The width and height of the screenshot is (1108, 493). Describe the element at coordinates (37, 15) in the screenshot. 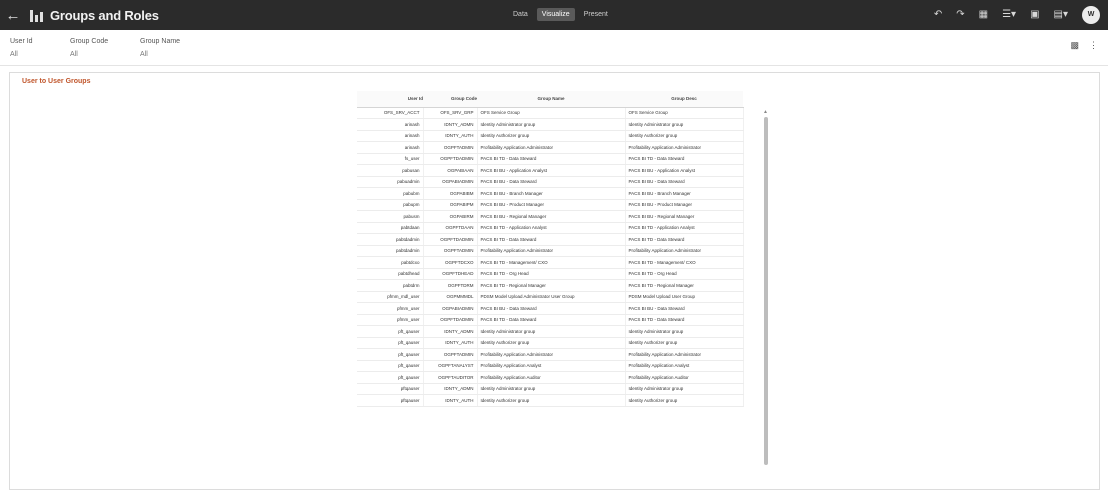

I see `visualization-app-icon` at that location.